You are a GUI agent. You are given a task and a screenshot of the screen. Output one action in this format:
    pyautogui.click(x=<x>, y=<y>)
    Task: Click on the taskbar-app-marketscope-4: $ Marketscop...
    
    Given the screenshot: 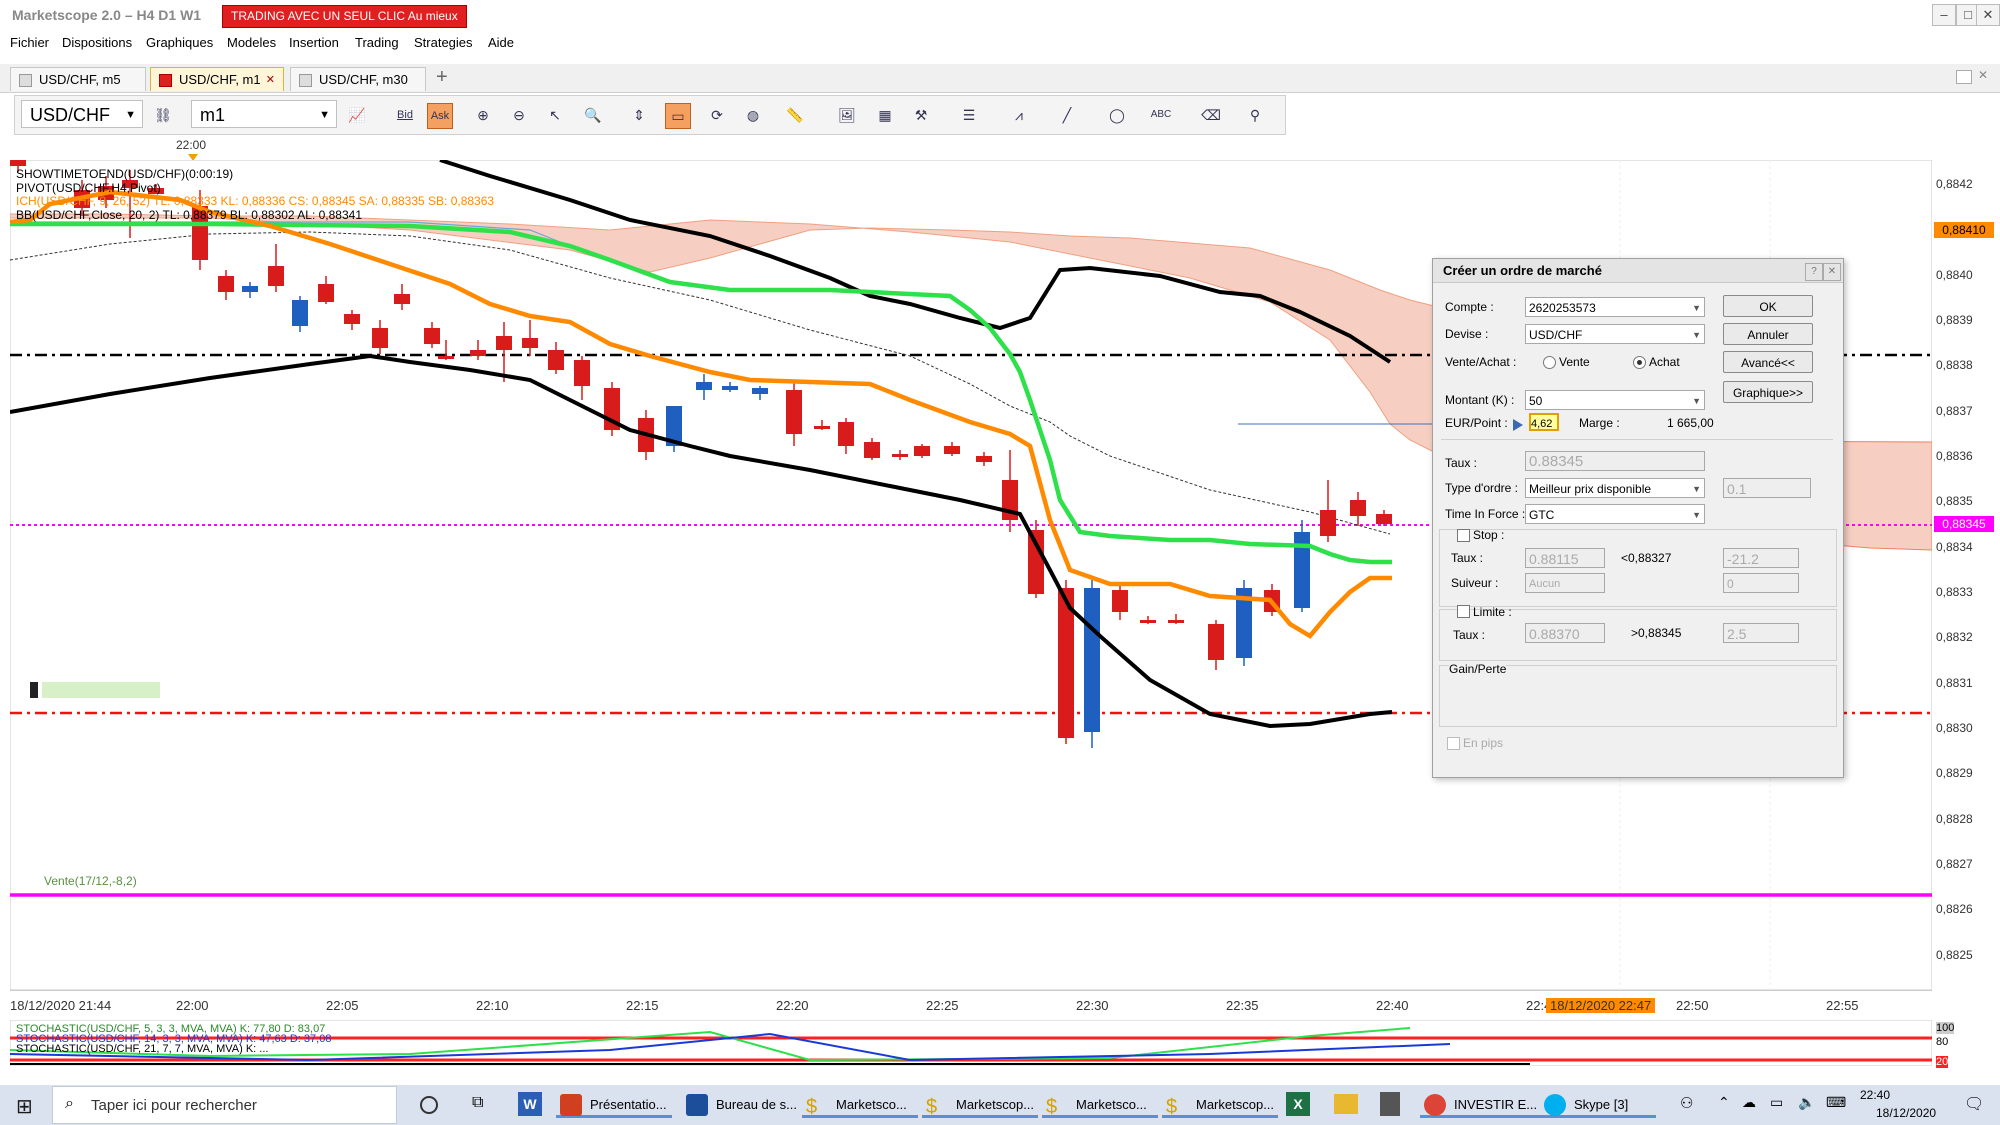 What is the action you would take?
    pyautogui.click(x=1220, y=1105)
    